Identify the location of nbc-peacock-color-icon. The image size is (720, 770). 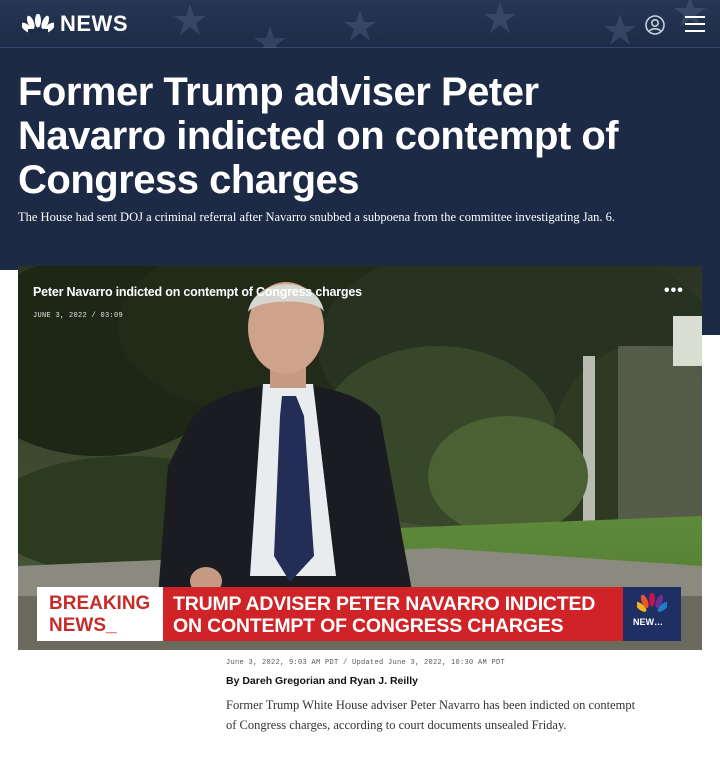
(652, 602).